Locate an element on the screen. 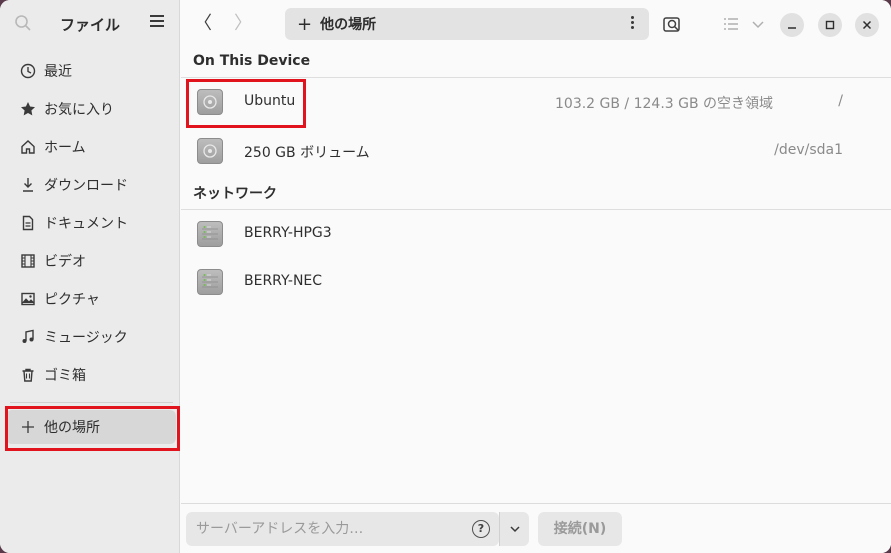 This screenshot has height=553, width=891. device-mount-path: / is located at coordinates (840, 101).